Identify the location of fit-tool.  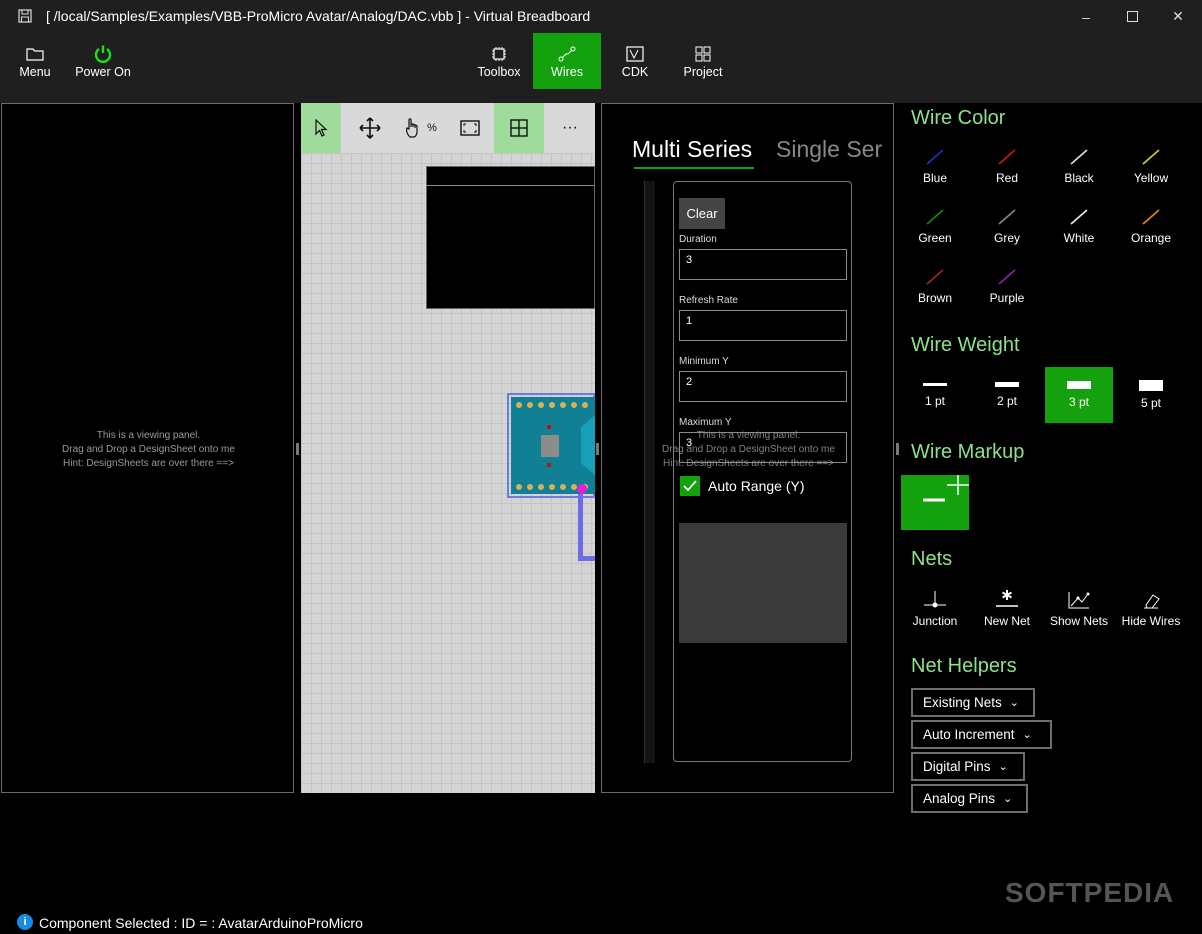
(470, 128).